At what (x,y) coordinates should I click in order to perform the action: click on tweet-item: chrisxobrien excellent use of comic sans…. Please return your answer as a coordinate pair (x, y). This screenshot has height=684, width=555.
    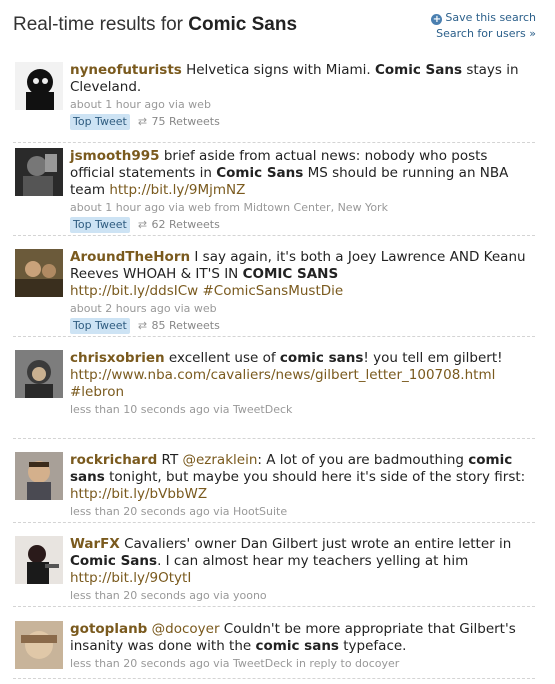
    Looking at the image, I should click on (274, 394).